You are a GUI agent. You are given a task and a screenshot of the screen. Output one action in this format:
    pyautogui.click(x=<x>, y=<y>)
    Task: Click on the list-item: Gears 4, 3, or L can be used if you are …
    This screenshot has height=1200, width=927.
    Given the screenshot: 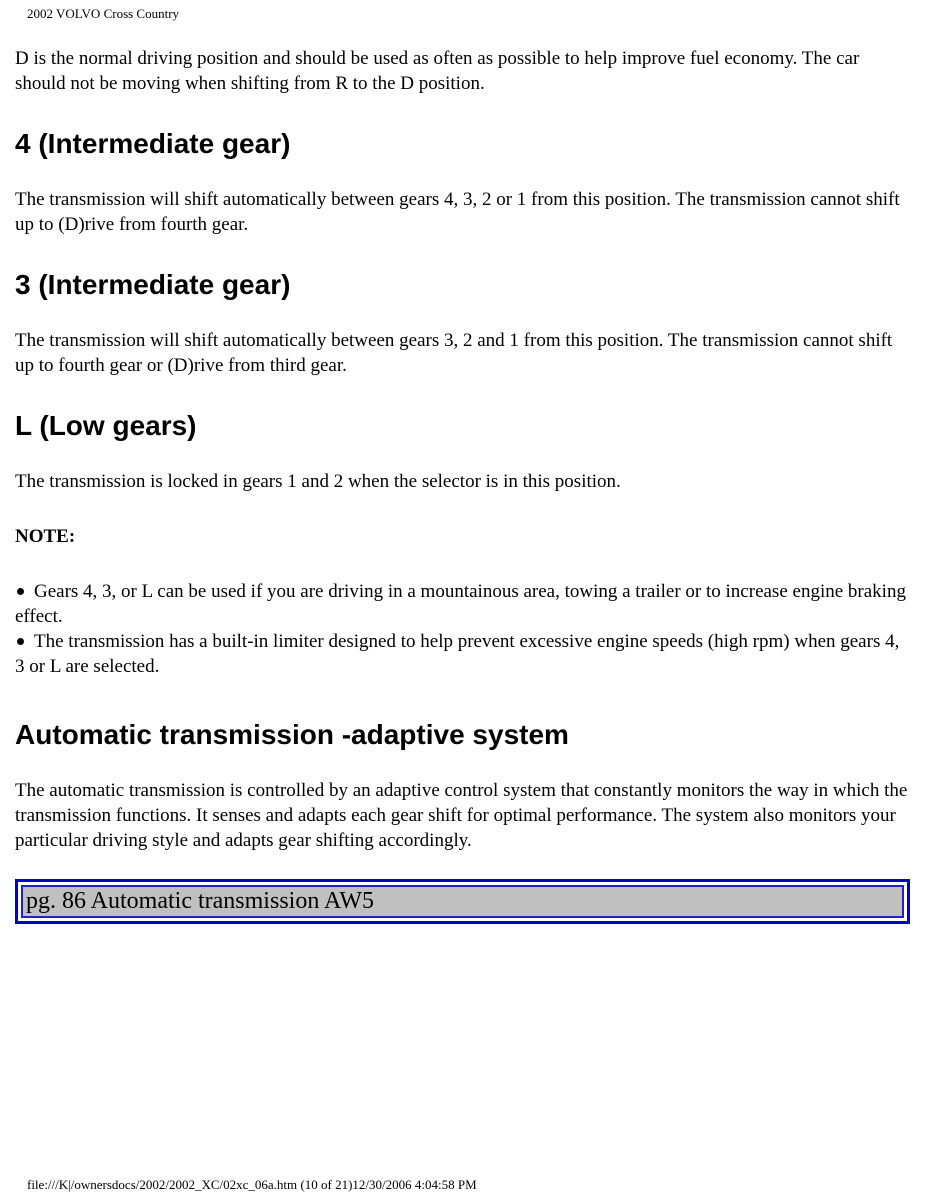 What is the action you would take?
    pyautogui.click(x=462, y=604)
    